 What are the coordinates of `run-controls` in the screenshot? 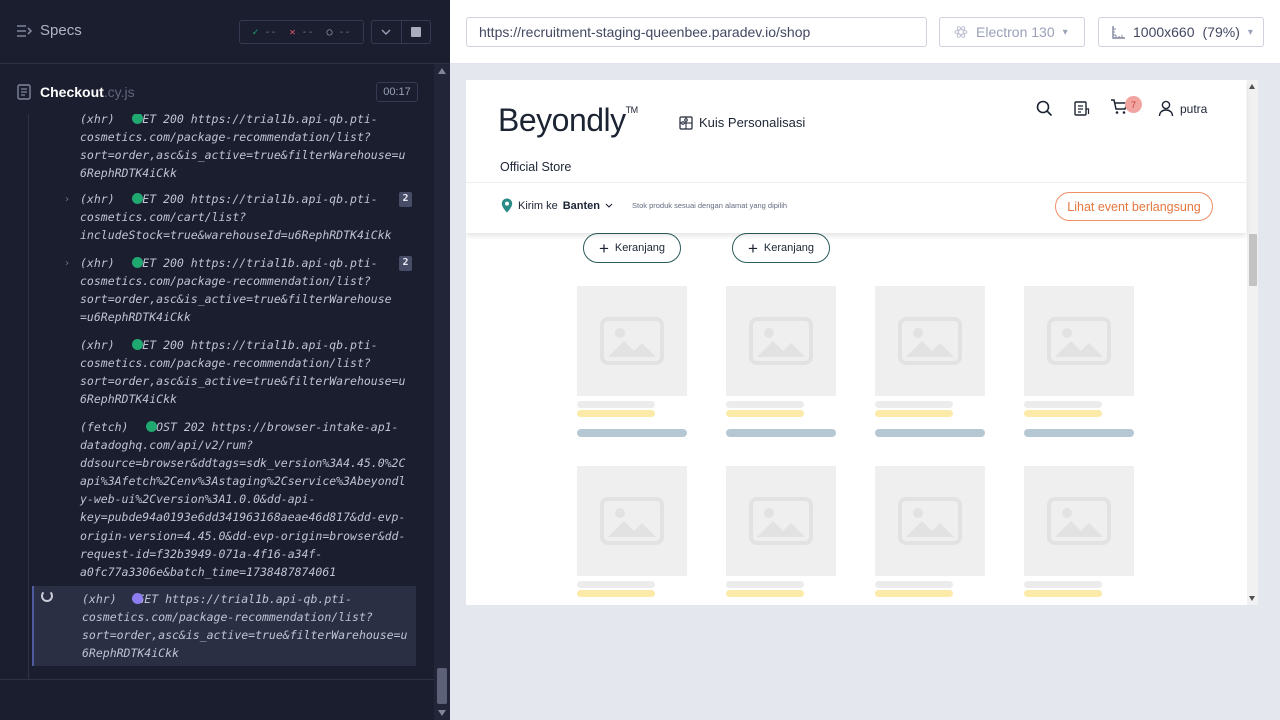 It's located at (401, 32).